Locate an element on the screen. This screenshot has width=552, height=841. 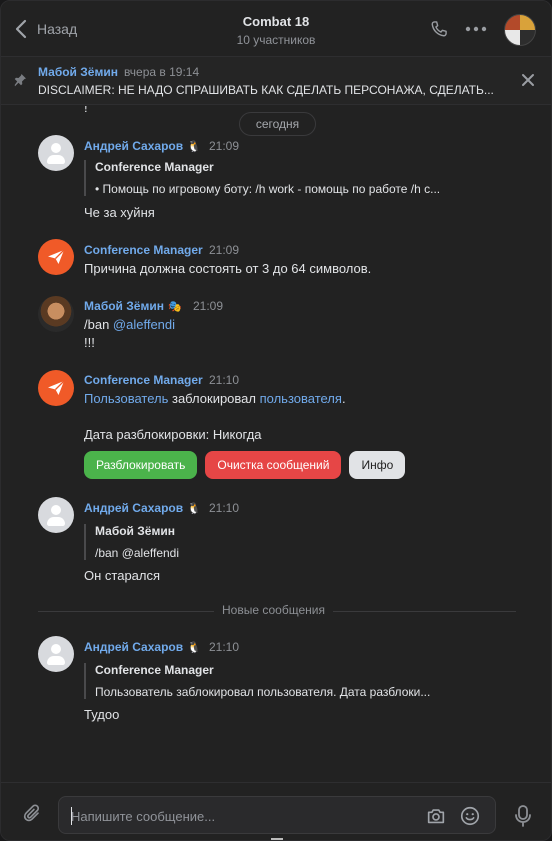
close-icon is located at coordinates (528, 80).